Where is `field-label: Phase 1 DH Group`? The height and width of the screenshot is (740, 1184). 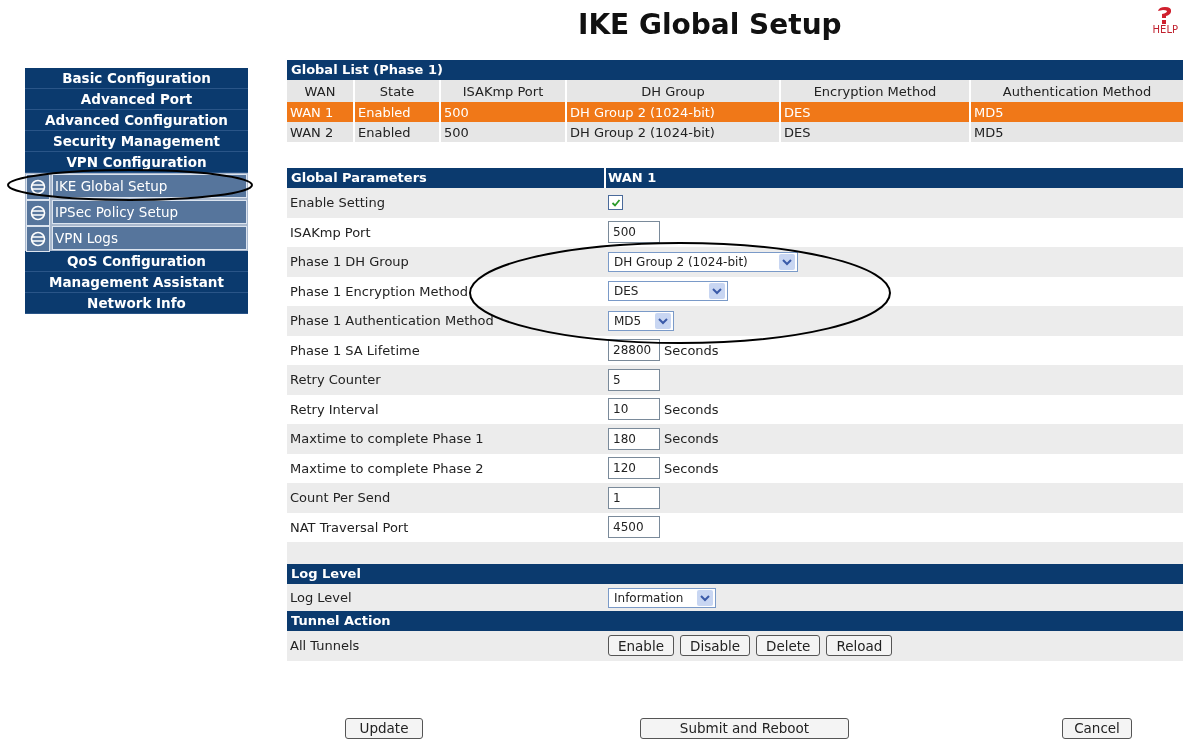 field-label: Phase 1 DH Group is located at coordinates (349, 262).